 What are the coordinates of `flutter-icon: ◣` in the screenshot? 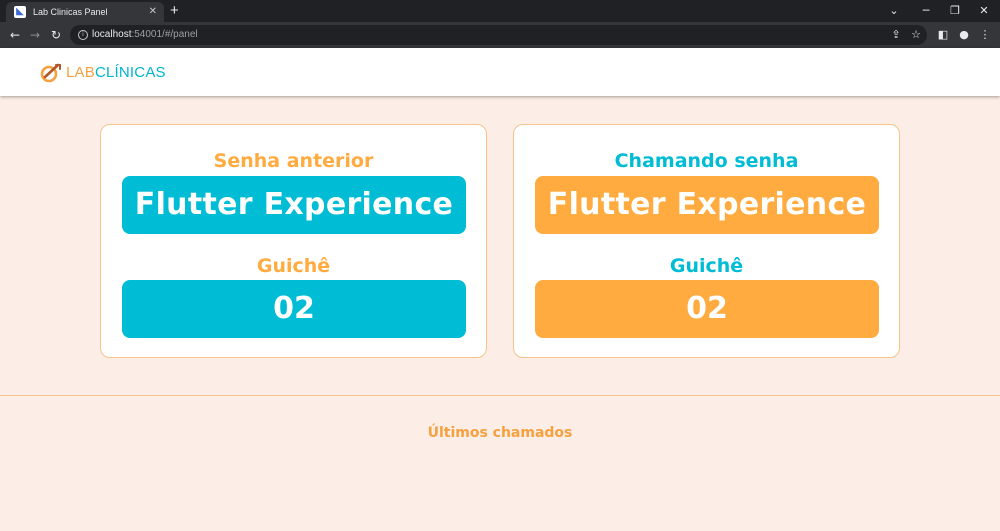 It's located at (20, 12).